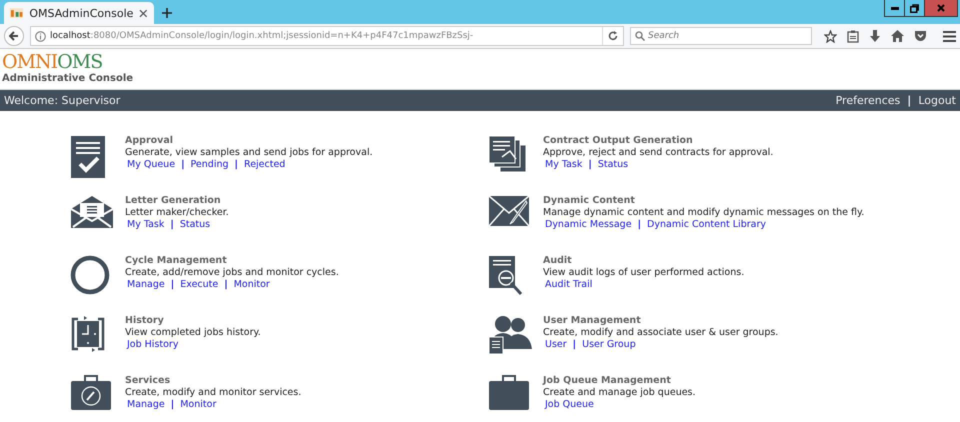 This screenshot has height=422, width=960. I want to click on home-icon, so click(897, 36).